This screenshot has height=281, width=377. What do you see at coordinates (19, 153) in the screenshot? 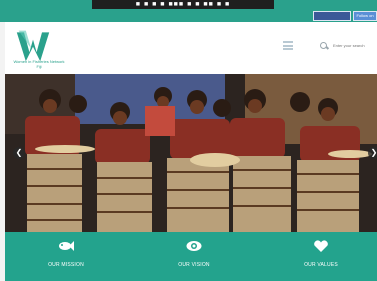
I see `slider-prev-button: ❮` at bounding box center [19, 153].